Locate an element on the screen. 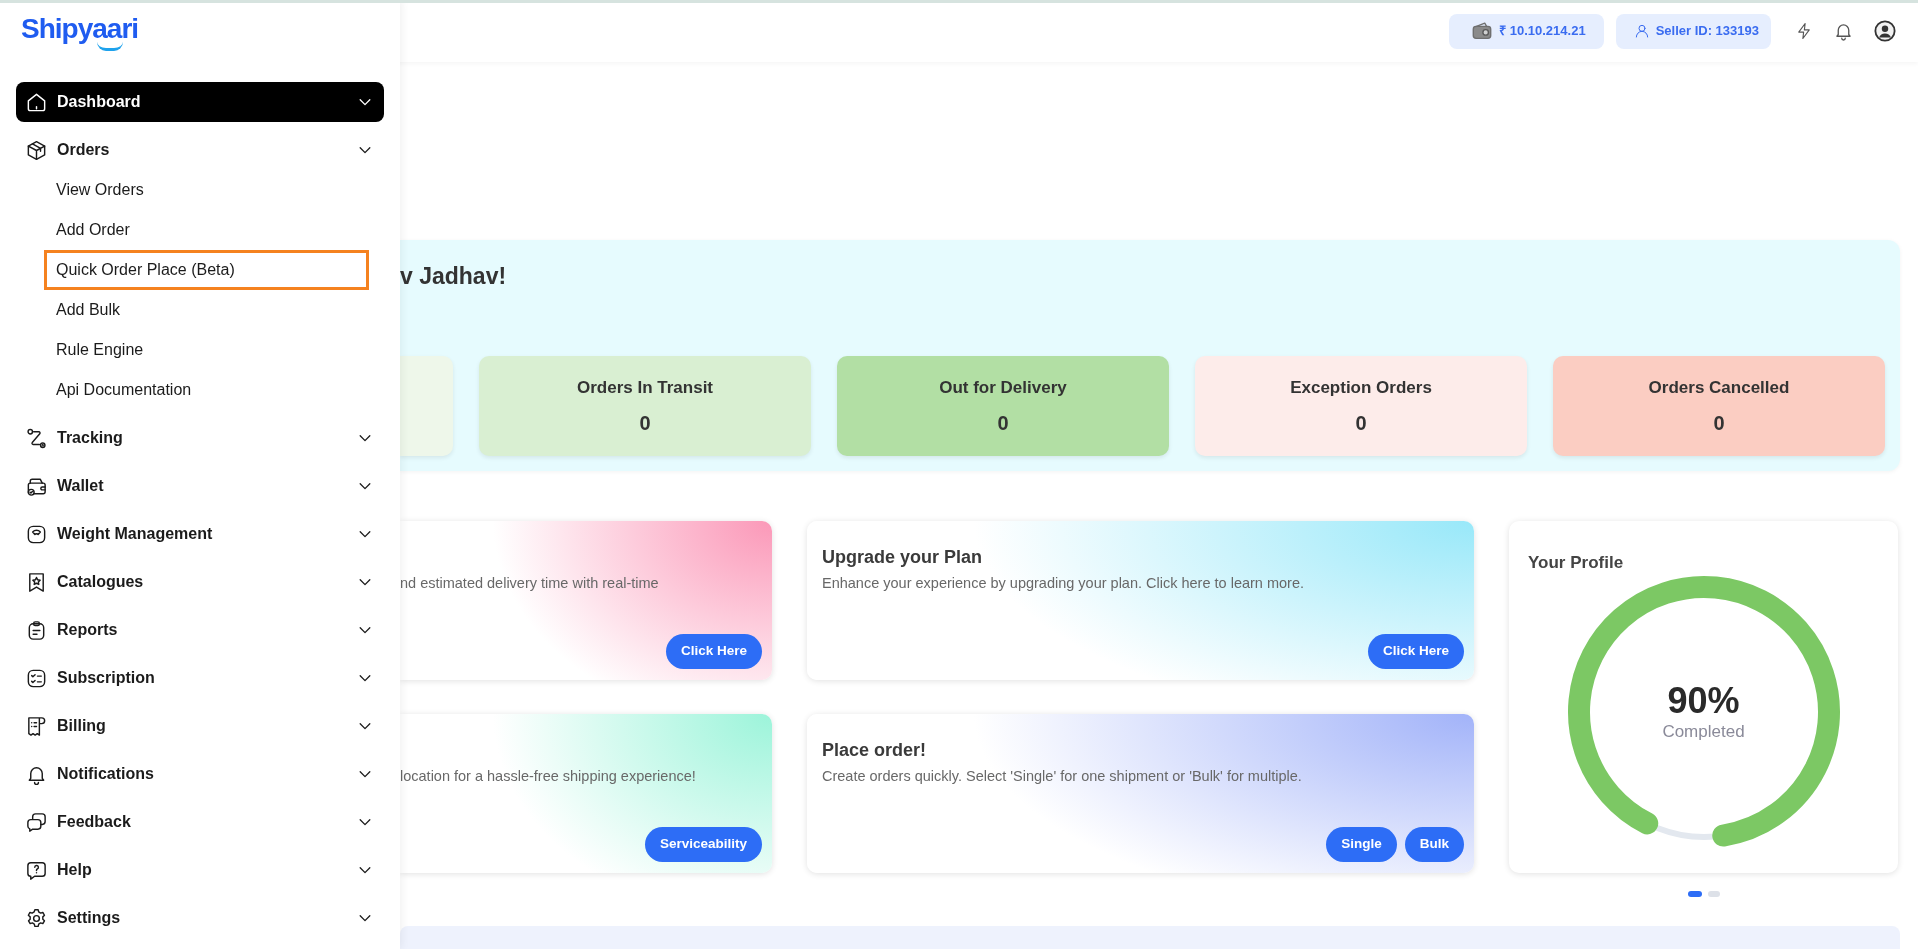  card-title: Your Profile is located at coordinates (1576, 563).